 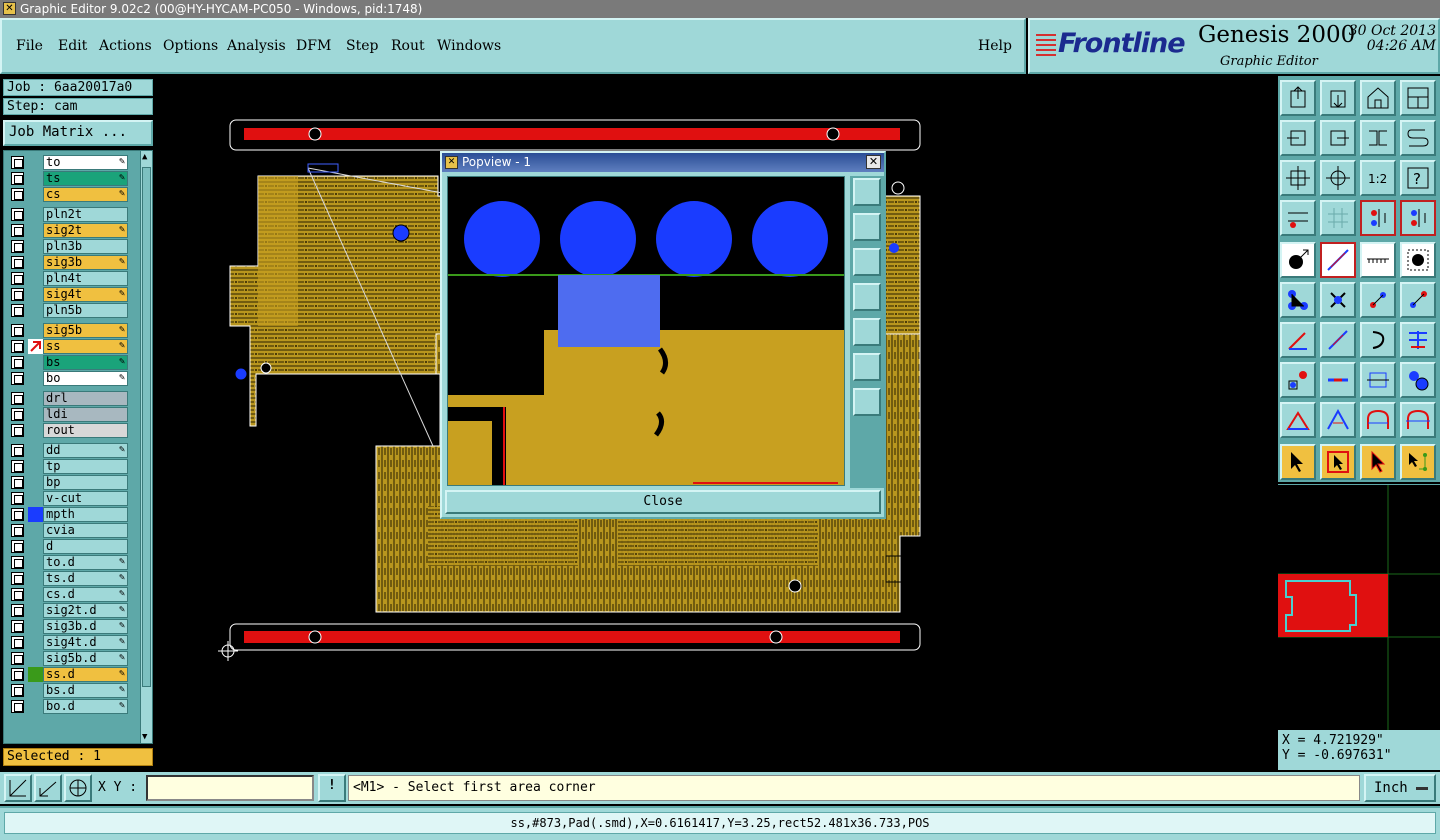 I want to click on layer-name: sig2t.d, so click(x=85, y=610).